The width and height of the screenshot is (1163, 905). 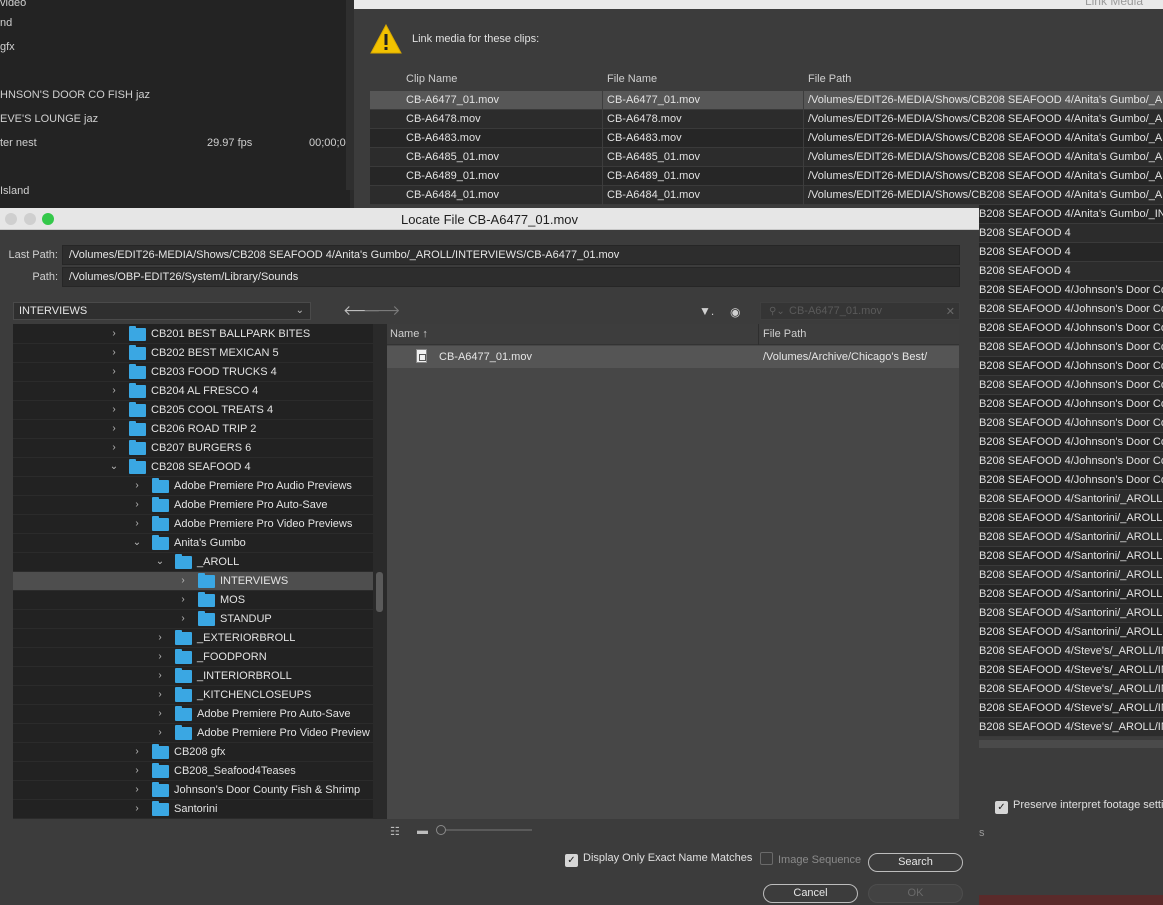 What do you see at coordinates (193, 391) in the screenshot?
I see `folder-tree-item: › CB204 AL FRESCO 4` at bounding box center [193, 391].